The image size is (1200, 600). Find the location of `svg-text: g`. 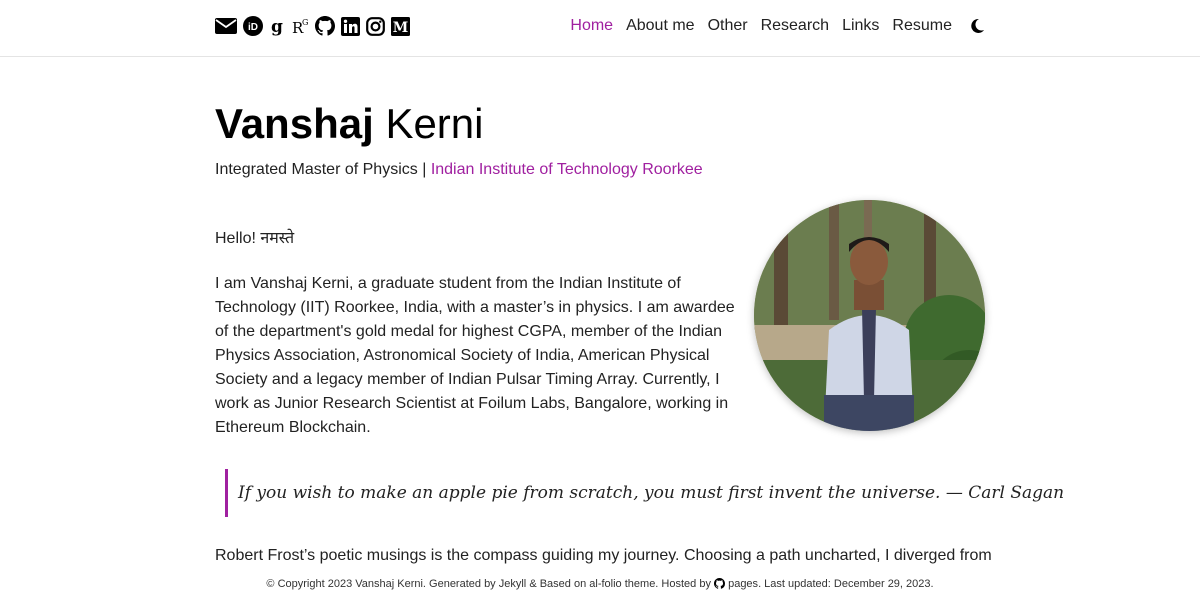

svg-text: g is located at coordinates (277, 26).